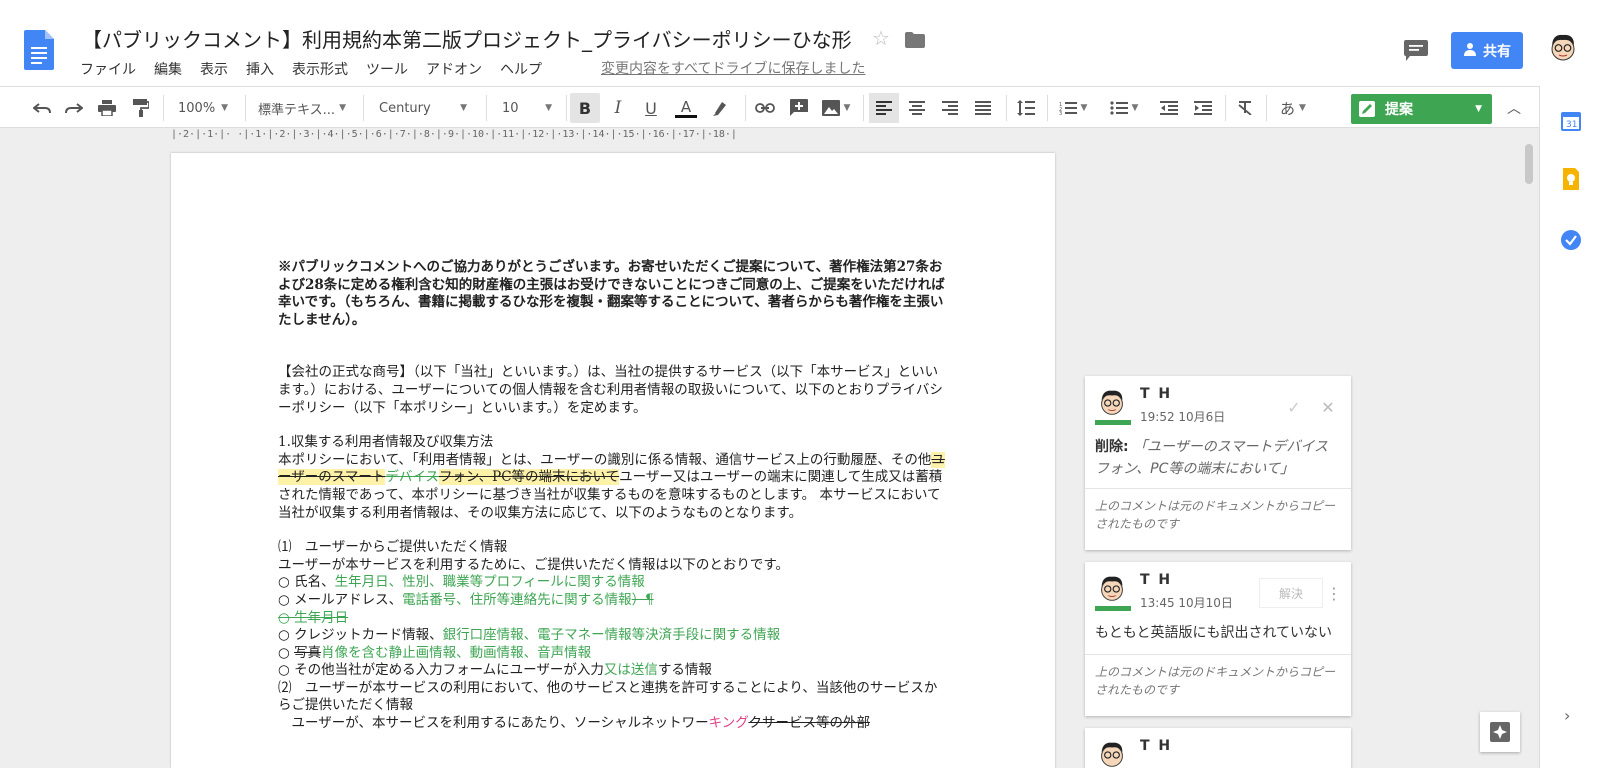  I want to click on resolve-button: 解決, so click(1291, 593).